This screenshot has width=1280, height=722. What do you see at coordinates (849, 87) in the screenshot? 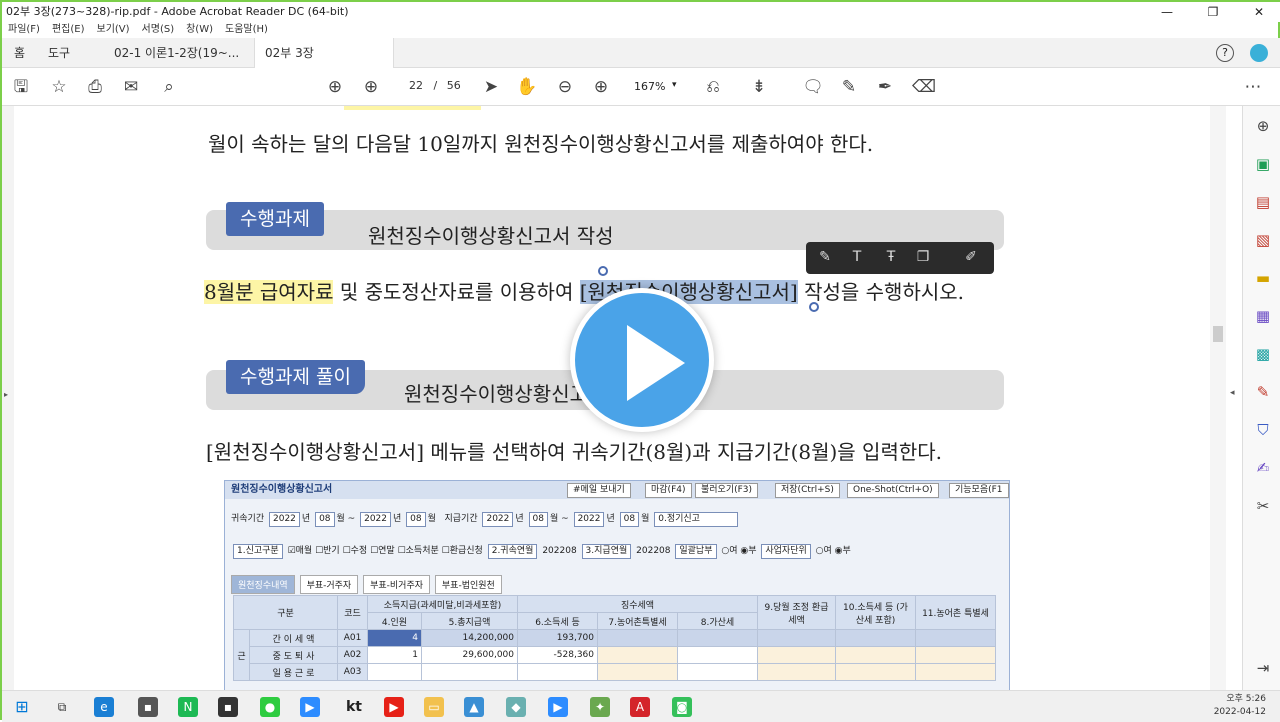
I see `highlight-pen-icon: ✎` at bounding box center [849, 87].